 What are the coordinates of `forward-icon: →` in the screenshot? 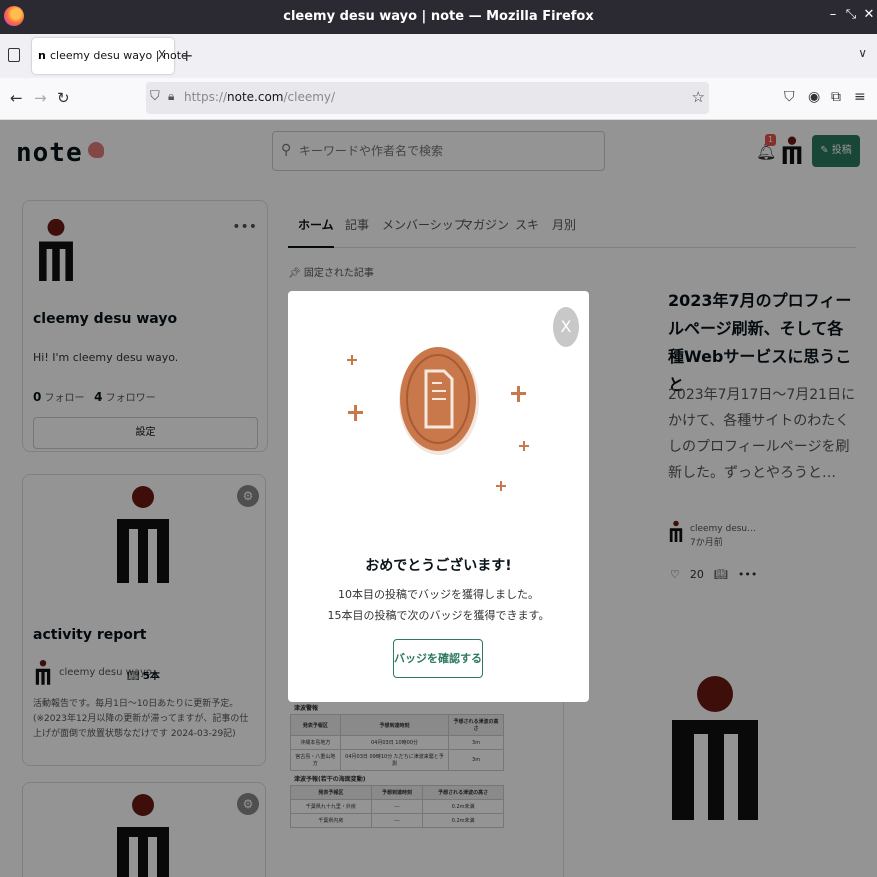 It's located at (40, 98).